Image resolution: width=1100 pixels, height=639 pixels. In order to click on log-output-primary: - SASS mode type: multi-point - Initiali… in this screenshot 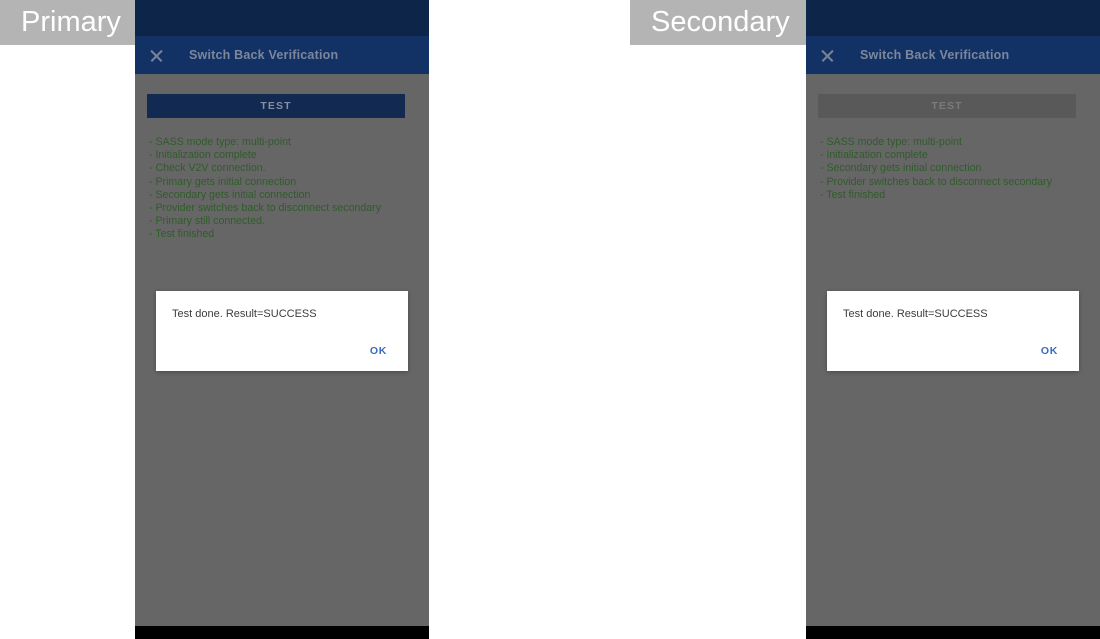, I will do `click(285, 189)`.